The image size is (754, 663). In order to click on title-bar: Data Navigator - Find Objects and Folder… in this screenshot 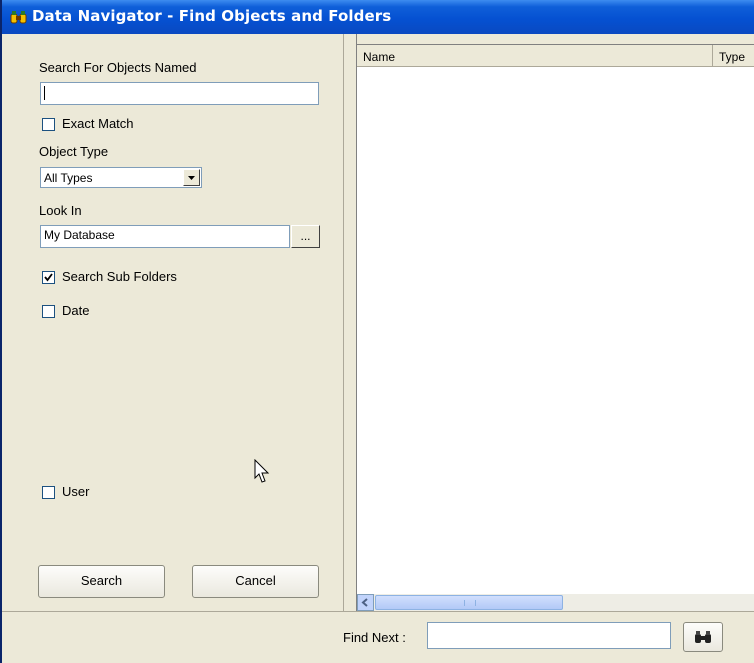, I will do `click(378, 17)`.